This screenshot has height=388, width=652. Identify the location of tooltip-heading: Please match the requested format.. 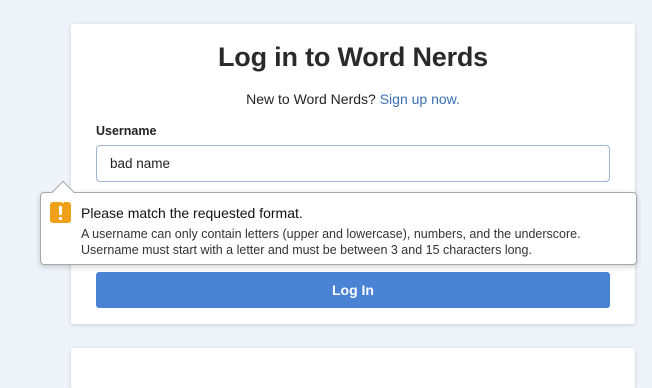
(192, 213).